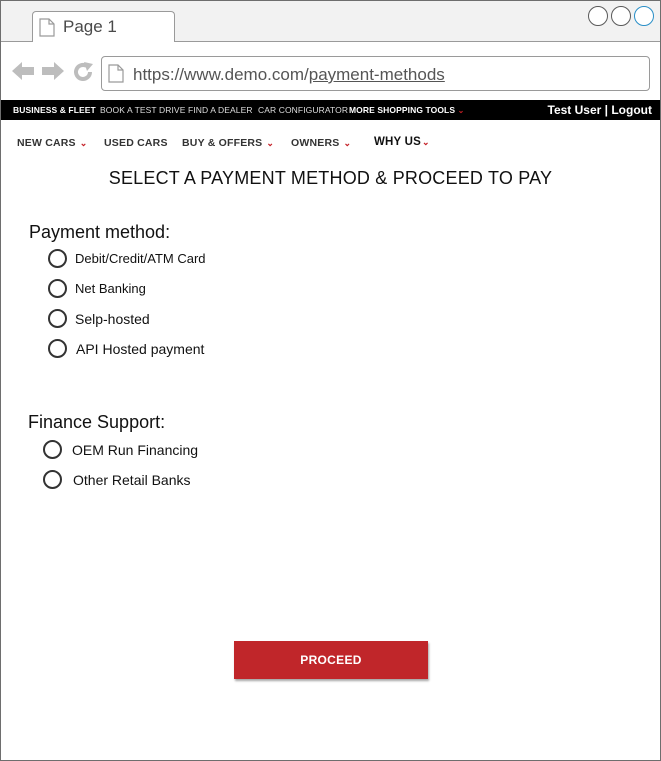 Image resolution: width=661 pixels, height=761 pixels. I want to click on nav-item-label: OWNERS, so click(315, 143).